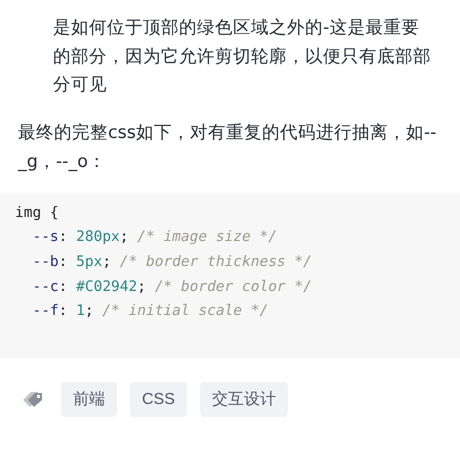  Describe the element at coordinates (89, 399) in the screenshot. I see `tag-link: 前端` at that location.